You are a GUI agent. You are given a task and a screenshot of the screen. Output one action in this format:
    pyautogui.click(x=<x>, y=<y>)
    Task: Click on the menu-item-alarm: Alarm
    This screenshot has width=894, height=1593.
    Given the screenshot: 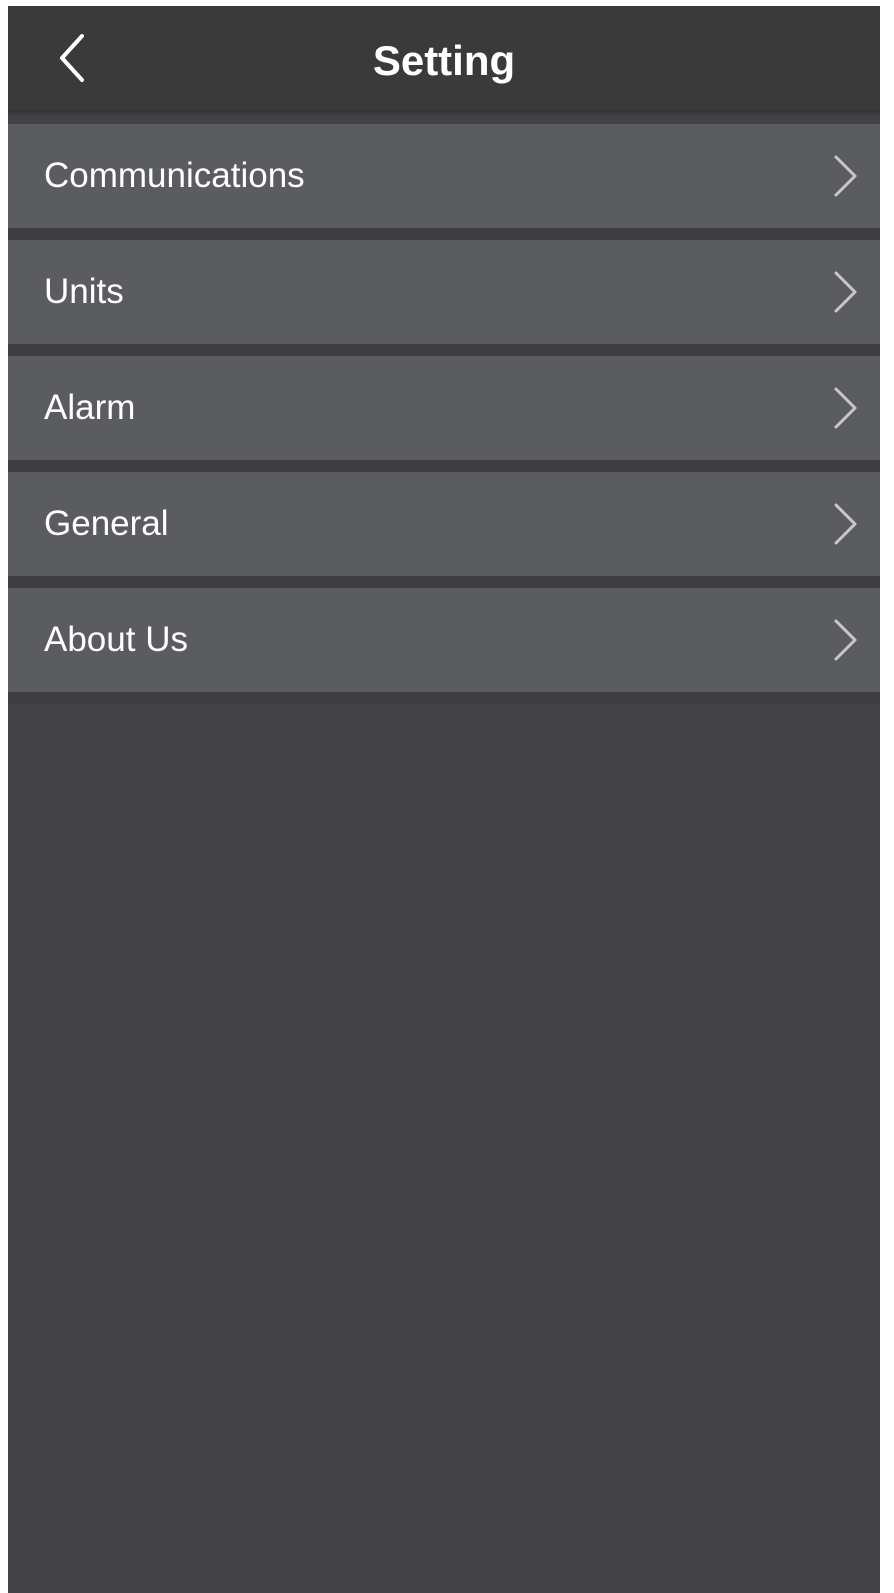 What is the action you would take?
    pyautogui.click(x=444, y=414)
    